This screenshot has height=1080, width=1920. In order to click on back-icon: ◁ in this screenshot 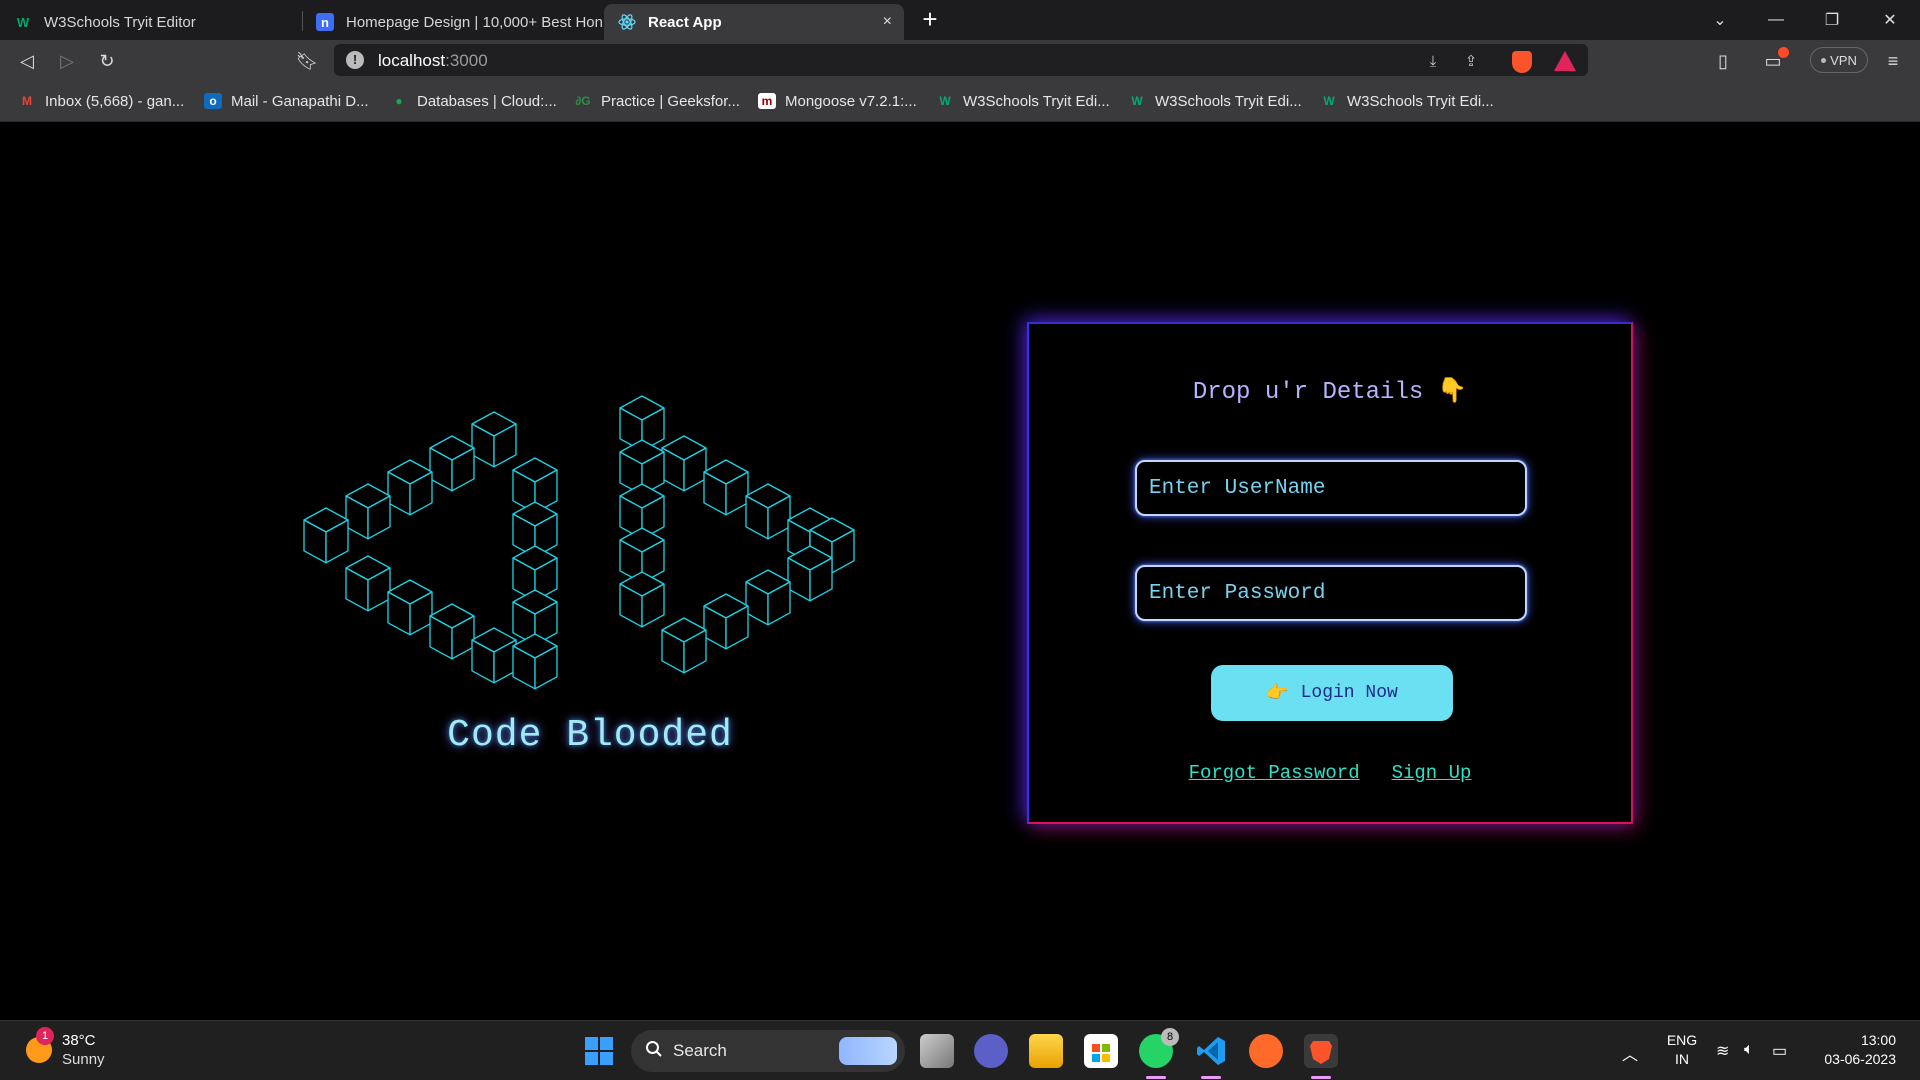, I will do `click(27, 61)`.